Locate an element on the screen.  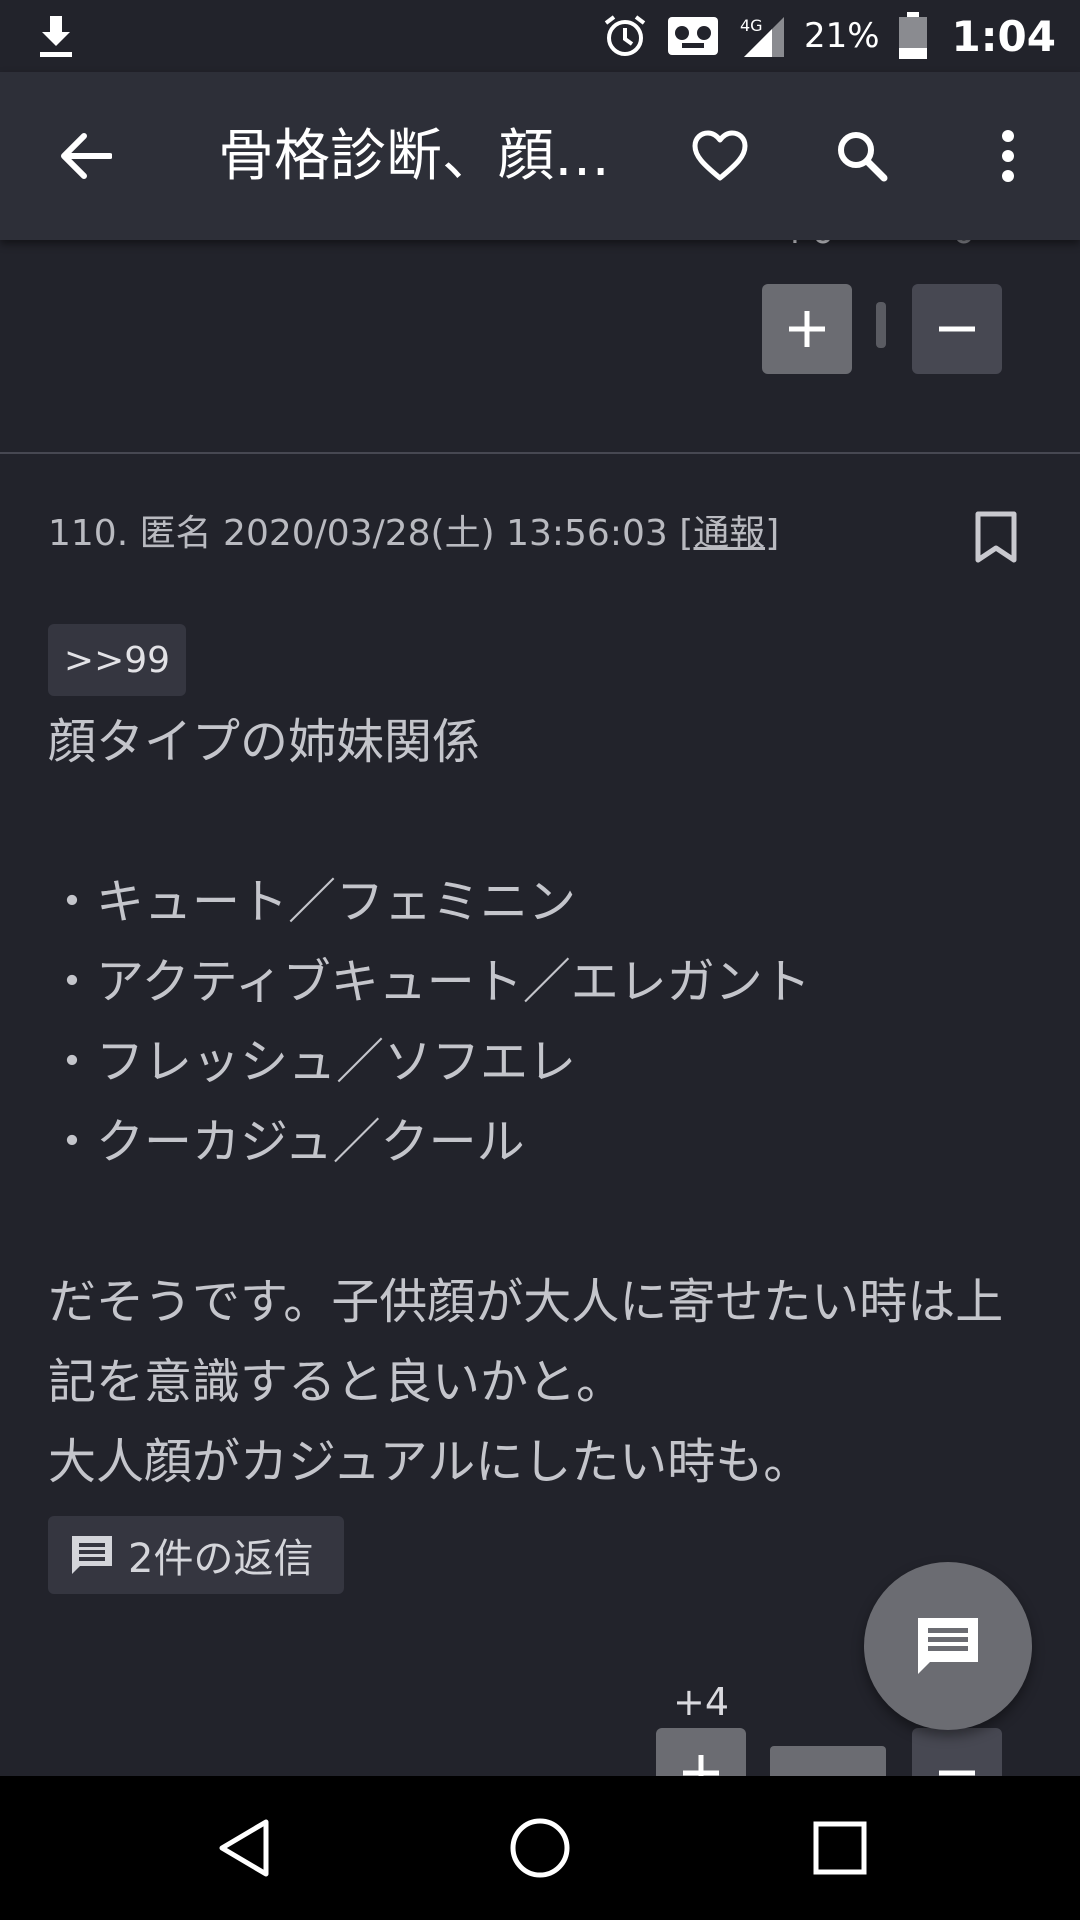
back-button is located at coordinates (86, 156).